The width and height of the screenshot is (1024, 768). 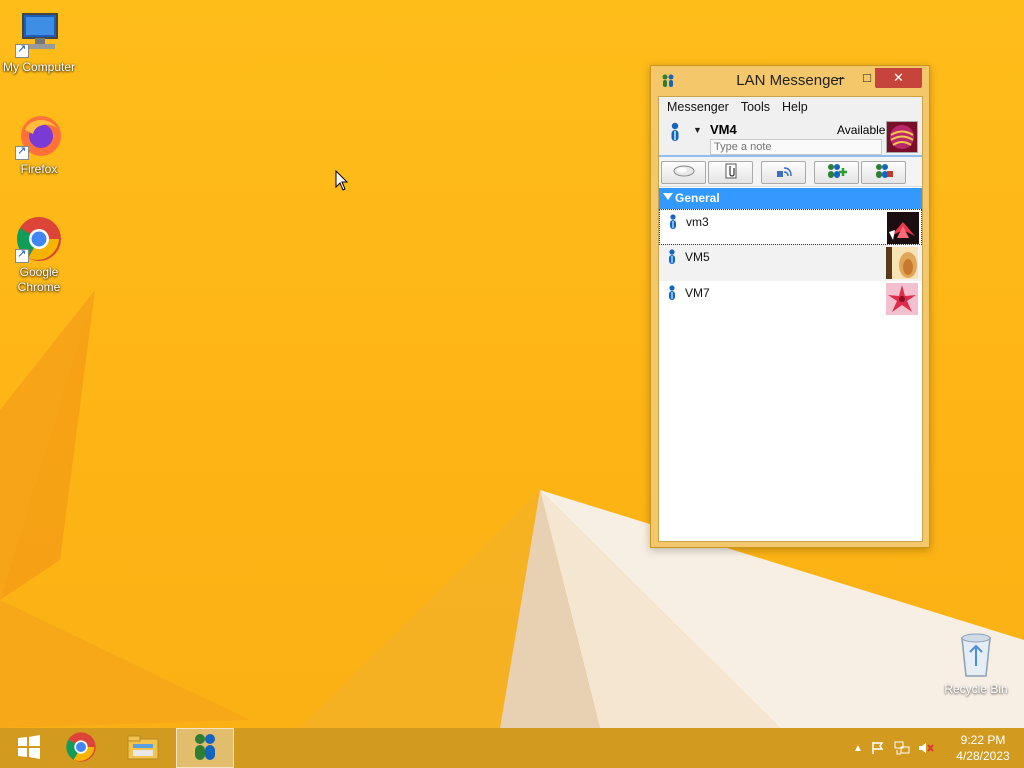 I want to click on clock-time: 9:22 PM, so click(x=983, y=740).